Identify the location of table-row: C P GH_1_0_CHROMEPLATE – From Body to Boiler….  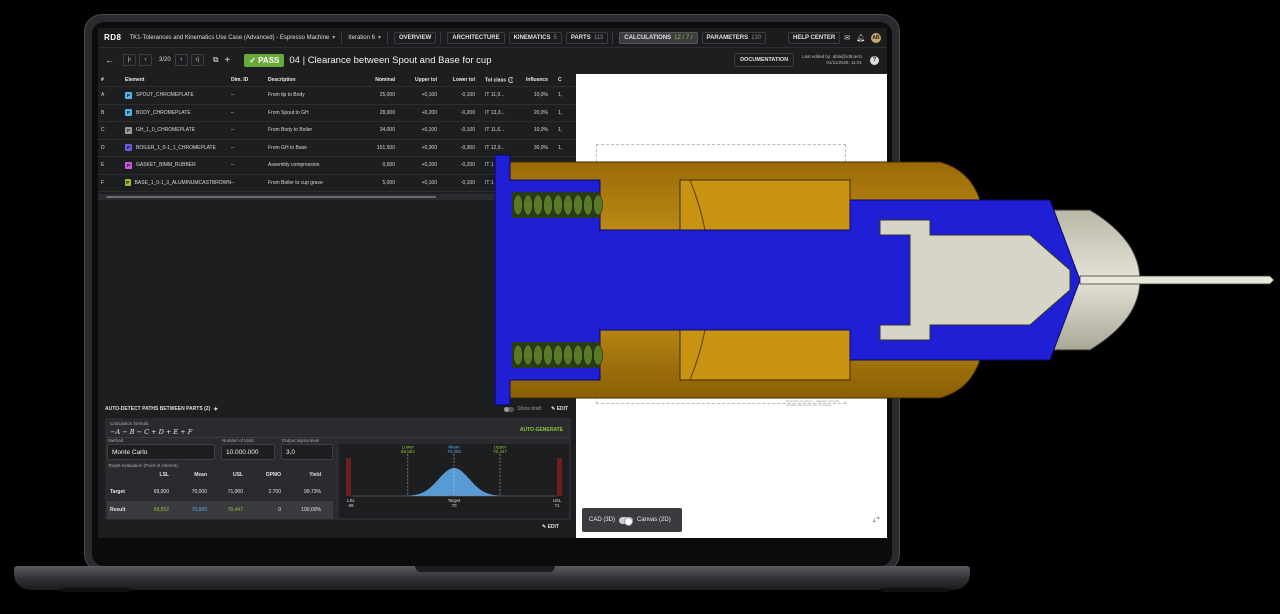
(337, 131).